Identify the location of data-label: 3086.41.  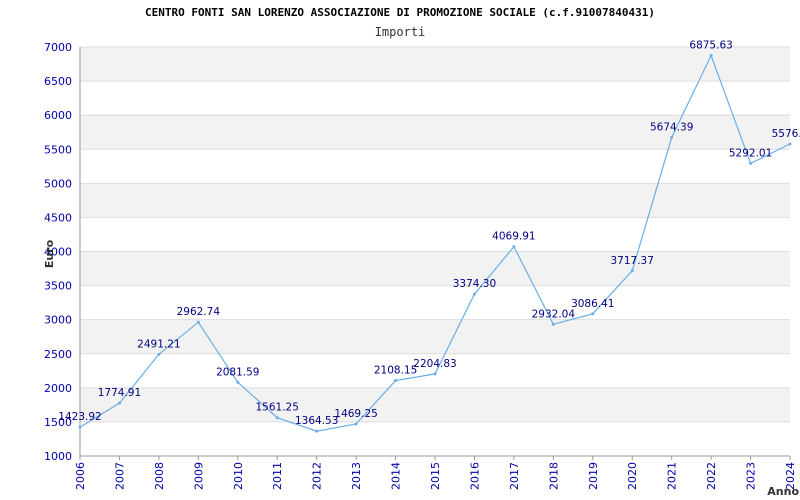
(592, 304).